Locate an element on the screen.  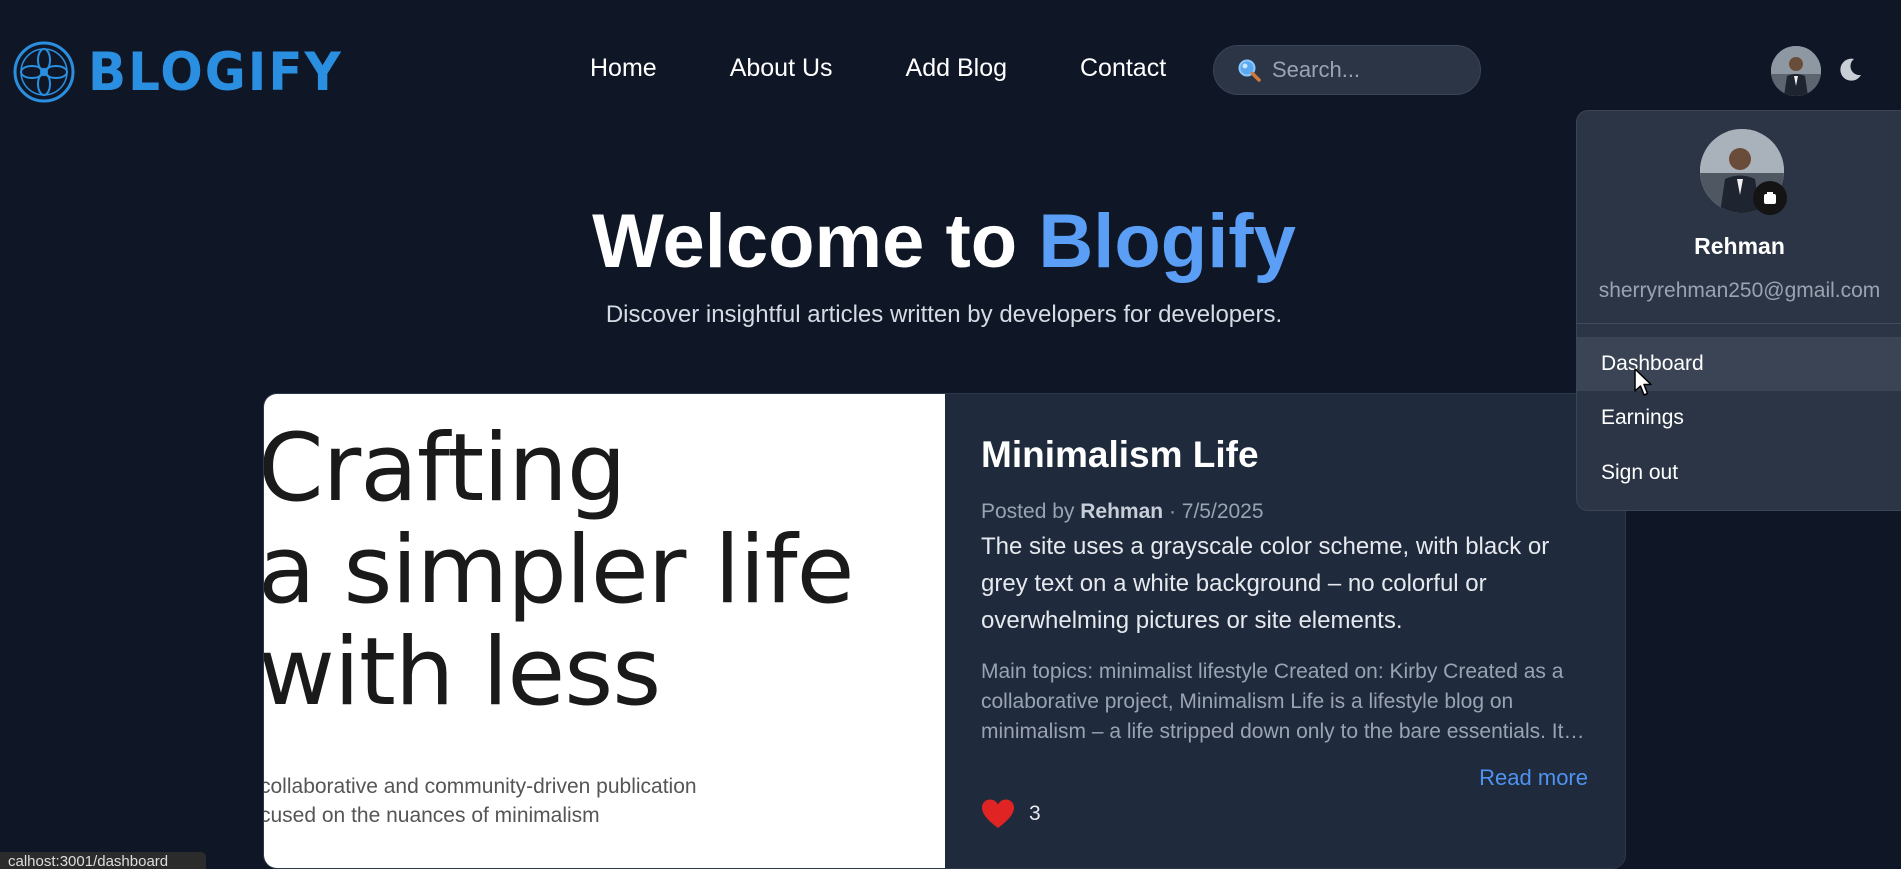
like-counter: 3 is located at coordinates (1011, 814).